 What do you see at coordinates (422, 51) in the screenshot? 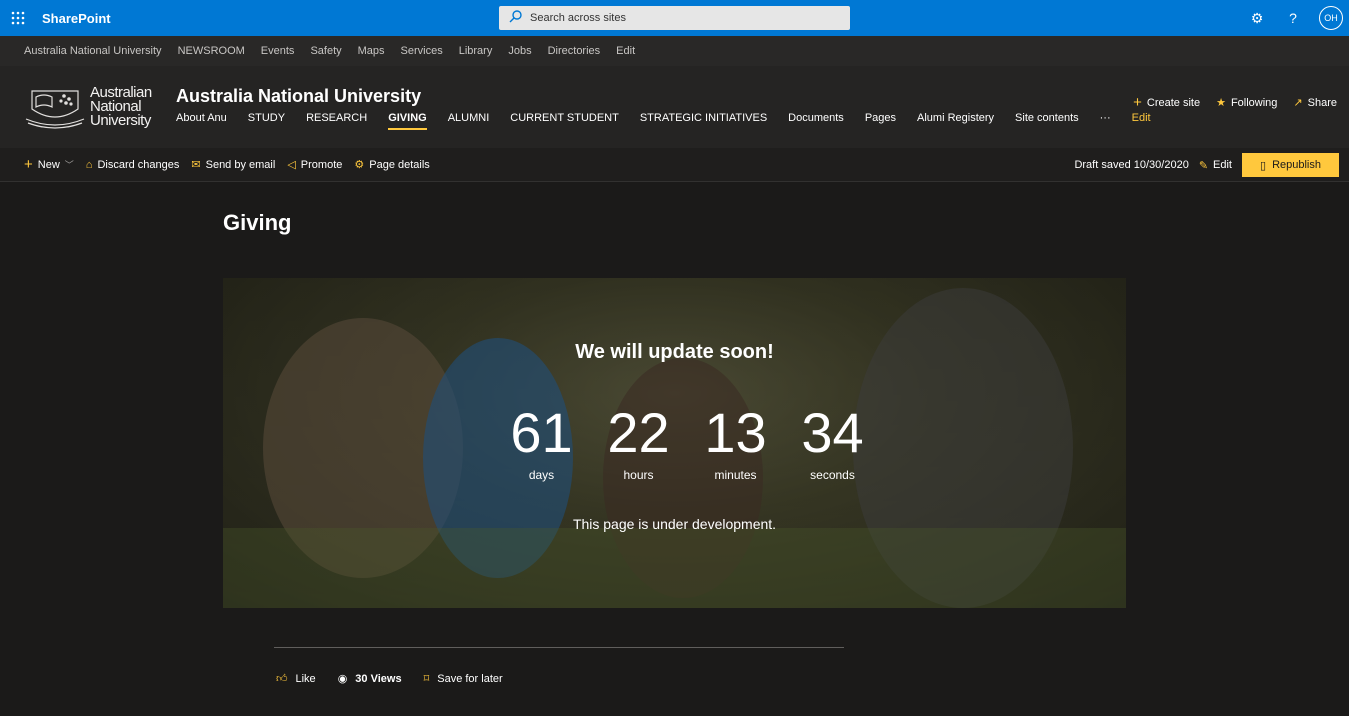
I see `hubnav-item-services: Services` at bounding box center [422, 51].